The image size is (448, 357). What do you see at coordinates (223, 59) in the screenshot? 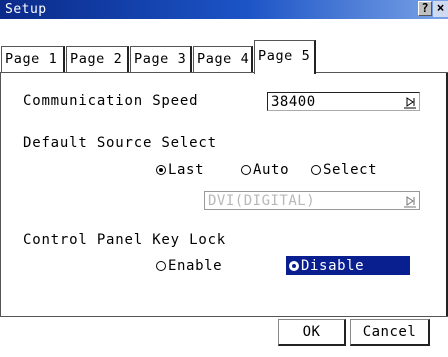
I see `tab-page-4: Page 4` at bounding box center [223, 59].